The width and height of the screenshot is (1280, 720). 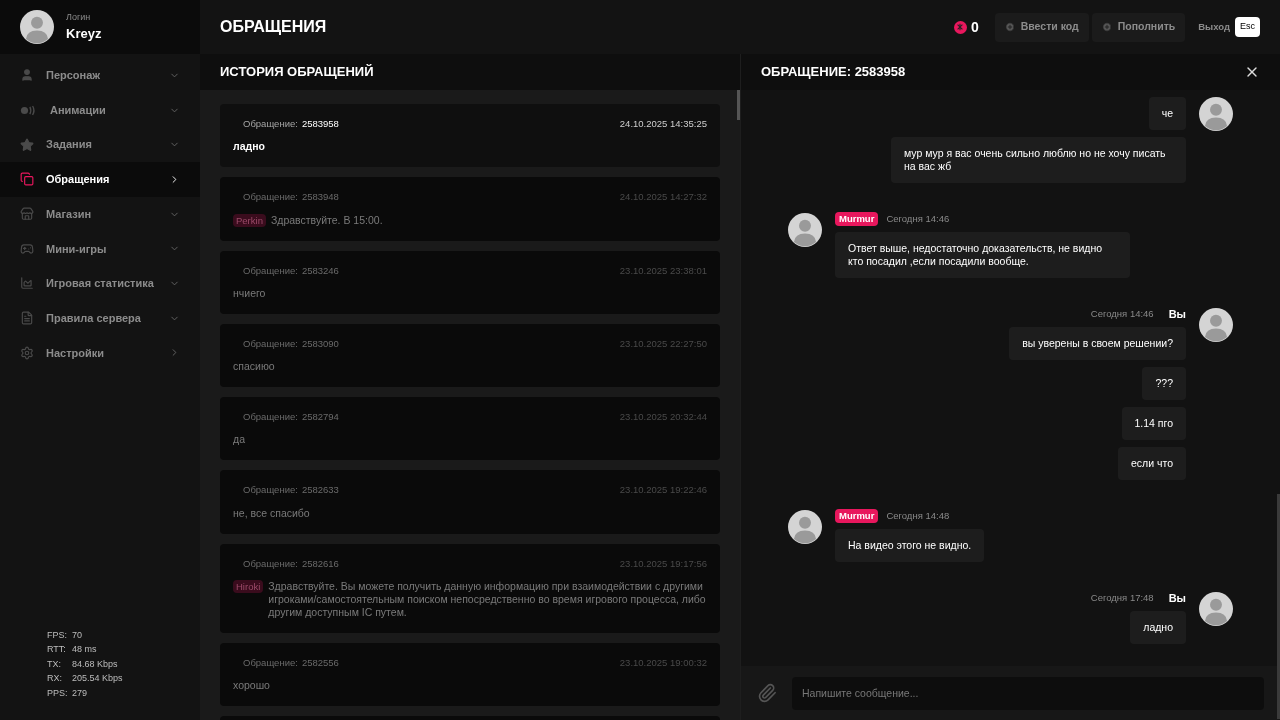 I want to click on stat-value: 48 ms, so click(x=85, y=649).